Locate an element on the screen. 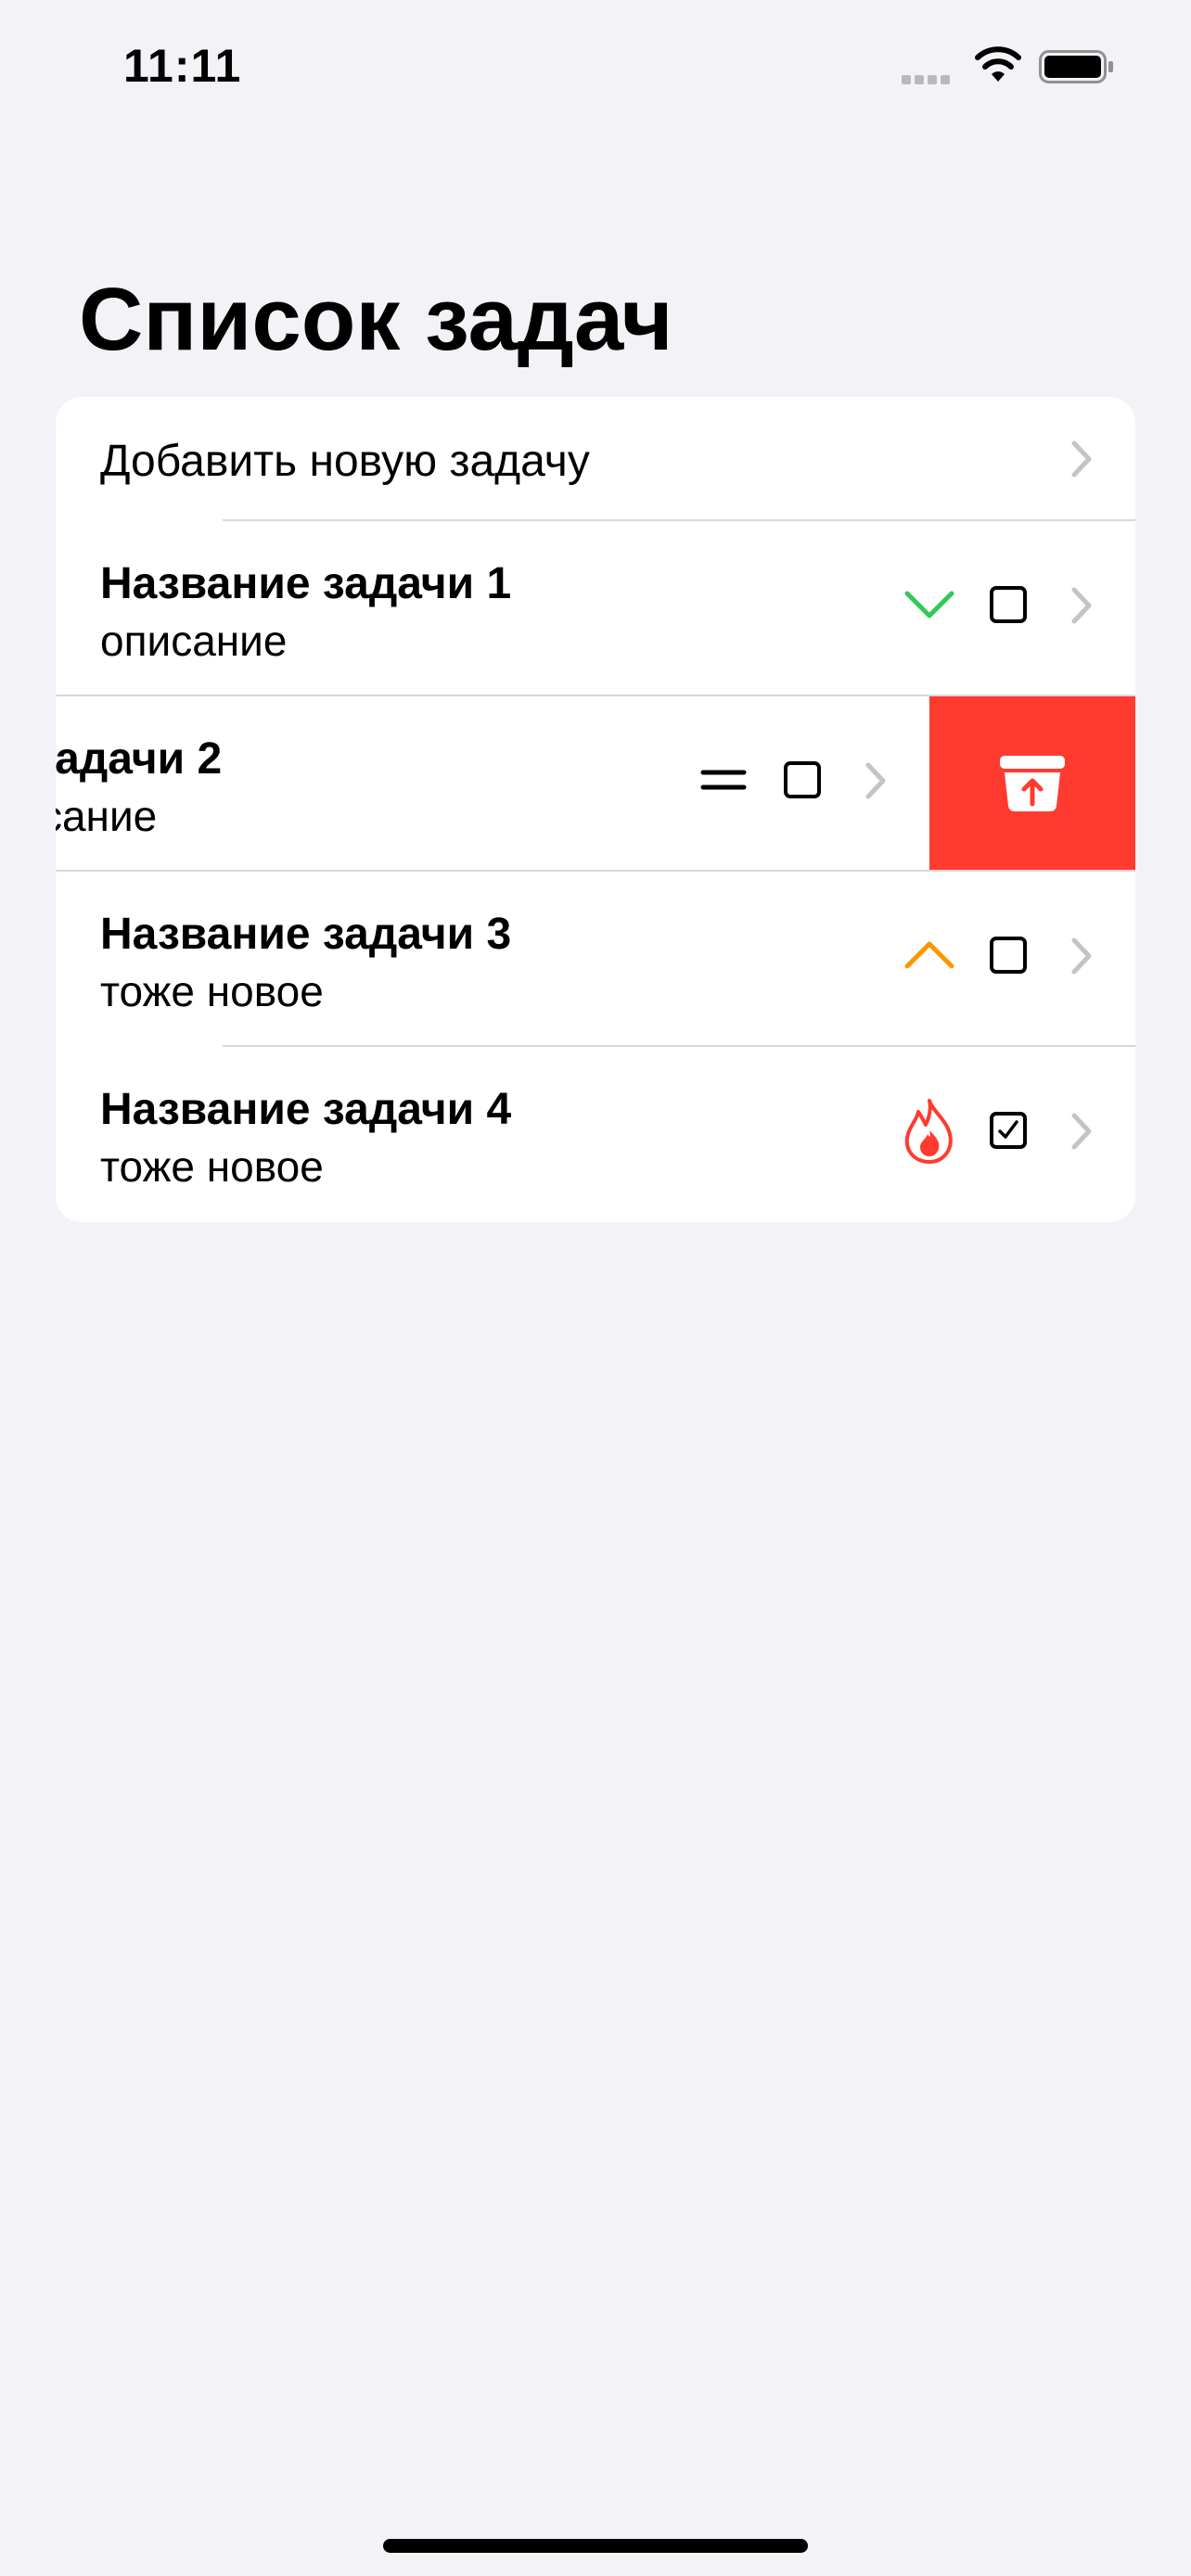 This screenshot has width=1191, height=2576. archive-box-icon is located at coordinates (1032, 783).